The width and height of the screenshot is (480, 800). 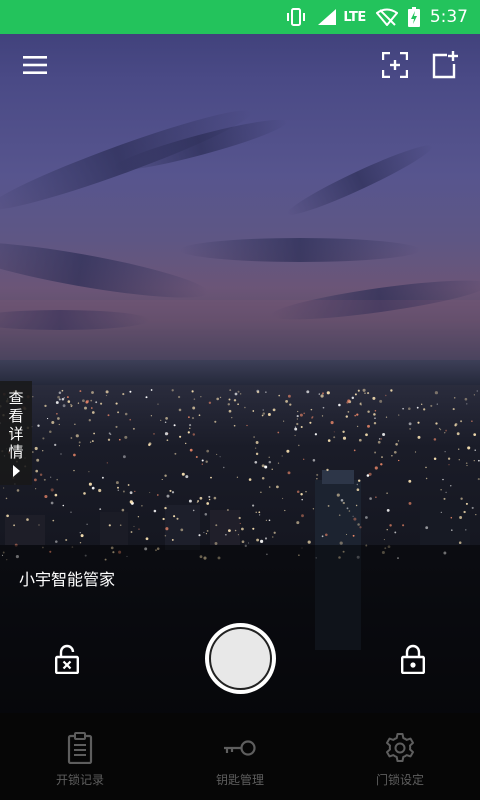 I want to click on clipboard-icon, so click(x=80, y=748).